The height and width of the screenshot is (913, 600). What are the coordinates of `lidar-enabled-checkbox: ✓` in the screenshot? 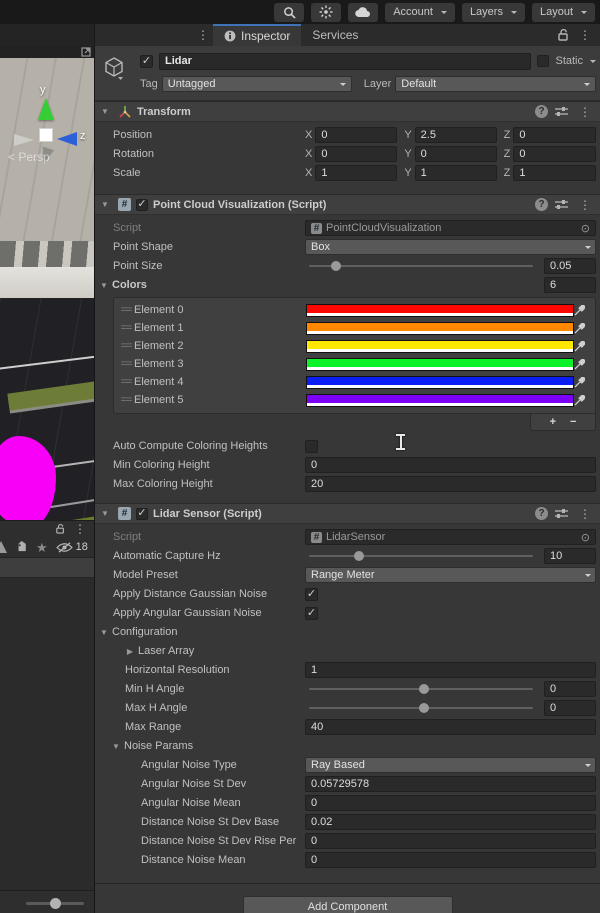 It's located at (142, 513).